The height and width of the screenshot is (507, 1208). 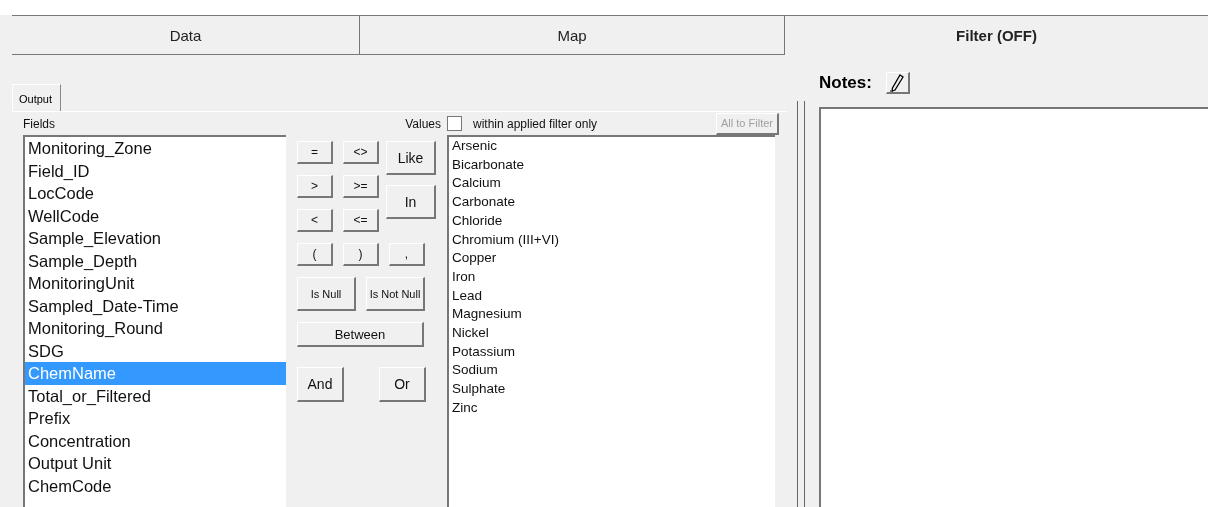 I want to click on list-item: WellCode, so click(x=155, y=215).